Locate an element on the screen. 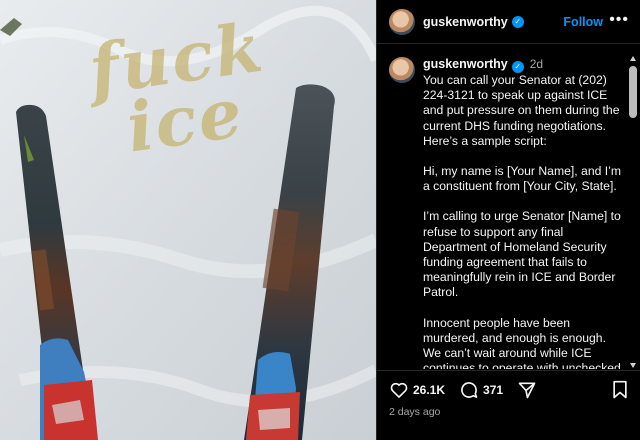  more-icon: ••• is located at coordinates (619, 20).